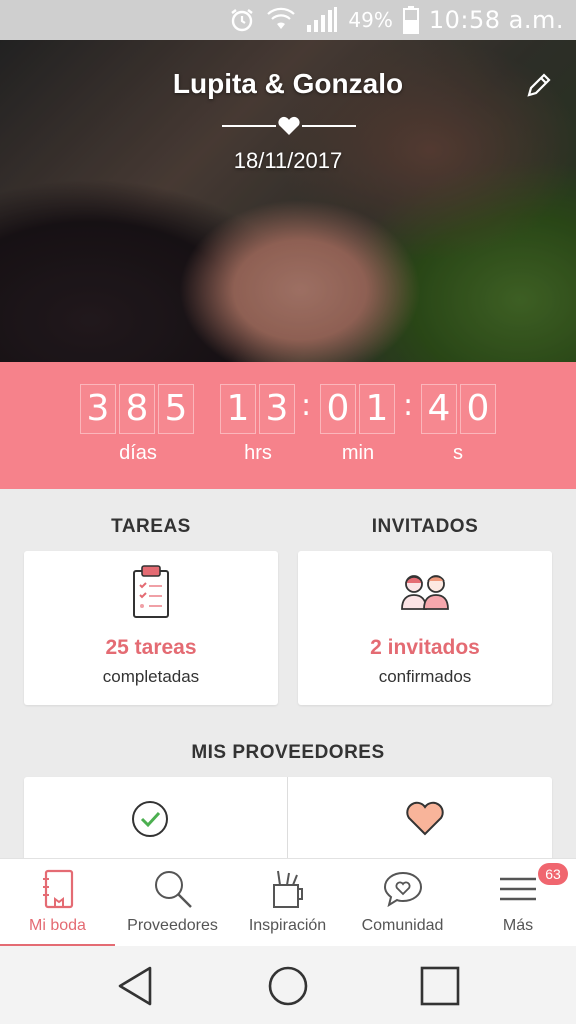 Image resolution: width=576 pixels, height=1024 pixels. I want to click on countdown-digits: 3 8 5 1 3 : 0 1 : 4 0, so click(288, 410).